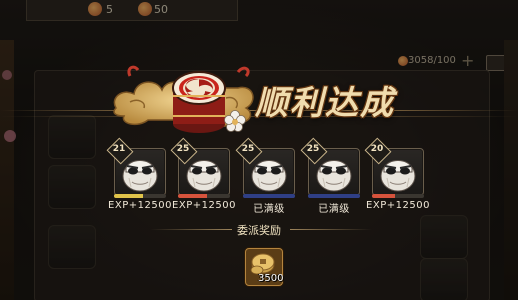 The height and width of the screenshot is (300, 518). What do you see at coordinates (259, 230) in the screenshot?
I see `reward-title: 委派奖励` at bounding box center [259, 230].